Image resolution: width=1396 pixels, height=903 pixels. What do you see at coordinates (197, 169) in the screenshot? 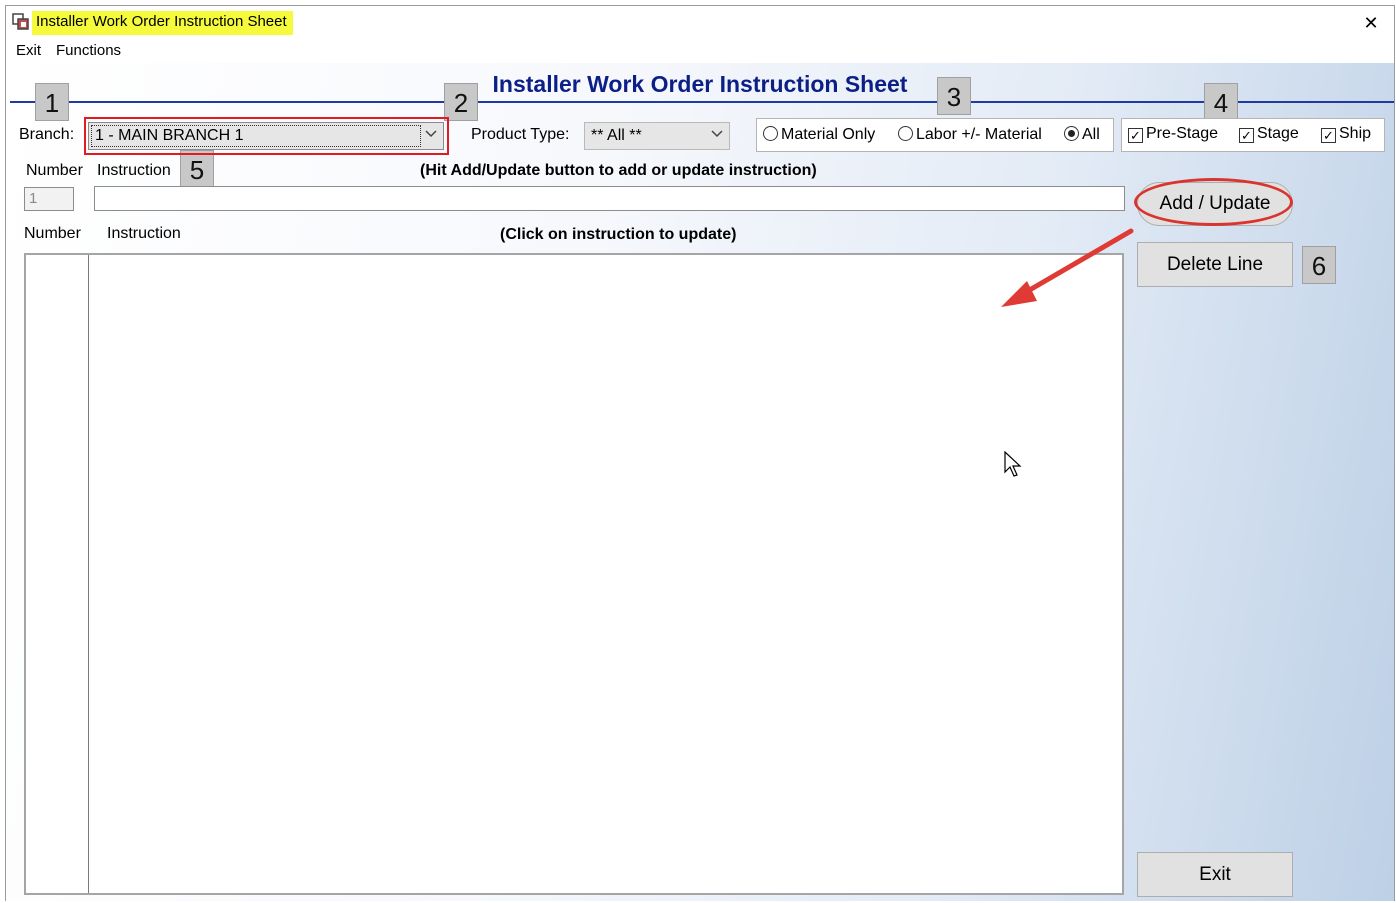
I see `annotation-badge-5: 5` at bounding box center [197, 169].